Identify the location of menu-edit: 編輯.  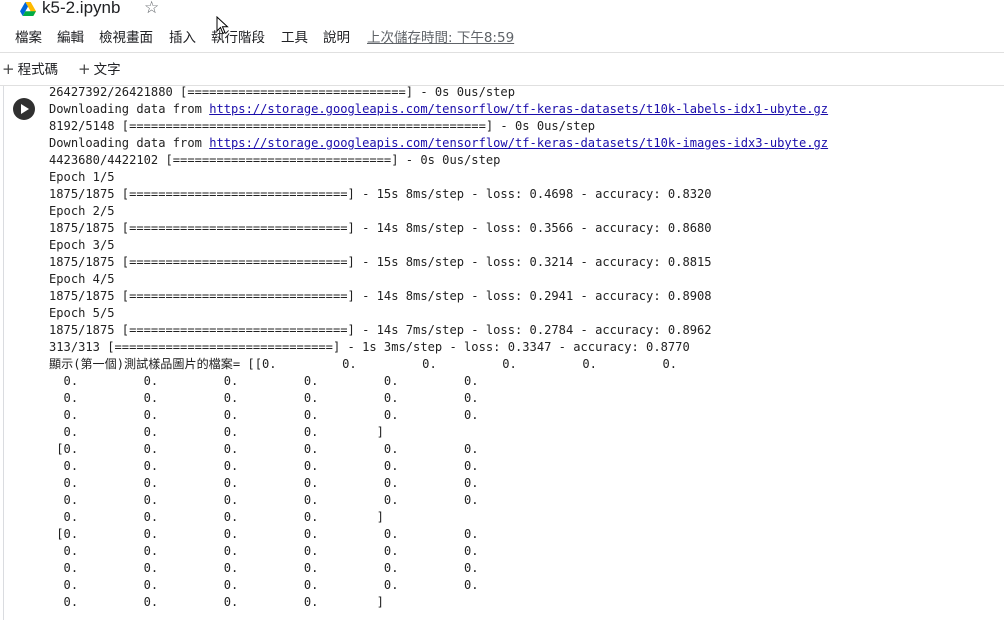
(70, 38).